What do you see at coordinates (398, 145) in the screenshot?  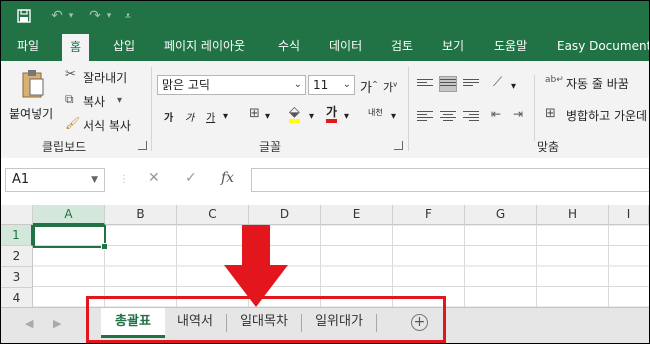 I see `font-launcher-icon` at bounding box center [398, 145].